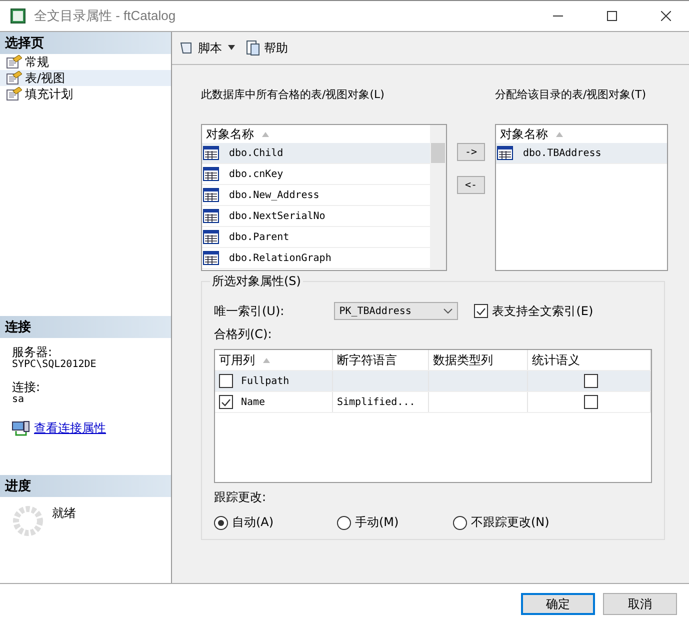 The image size is (689, 624). Describe the element at coordinates (316, 216) in the screenshot. I see `list-row: dbo.NextSerialNo` at that location.